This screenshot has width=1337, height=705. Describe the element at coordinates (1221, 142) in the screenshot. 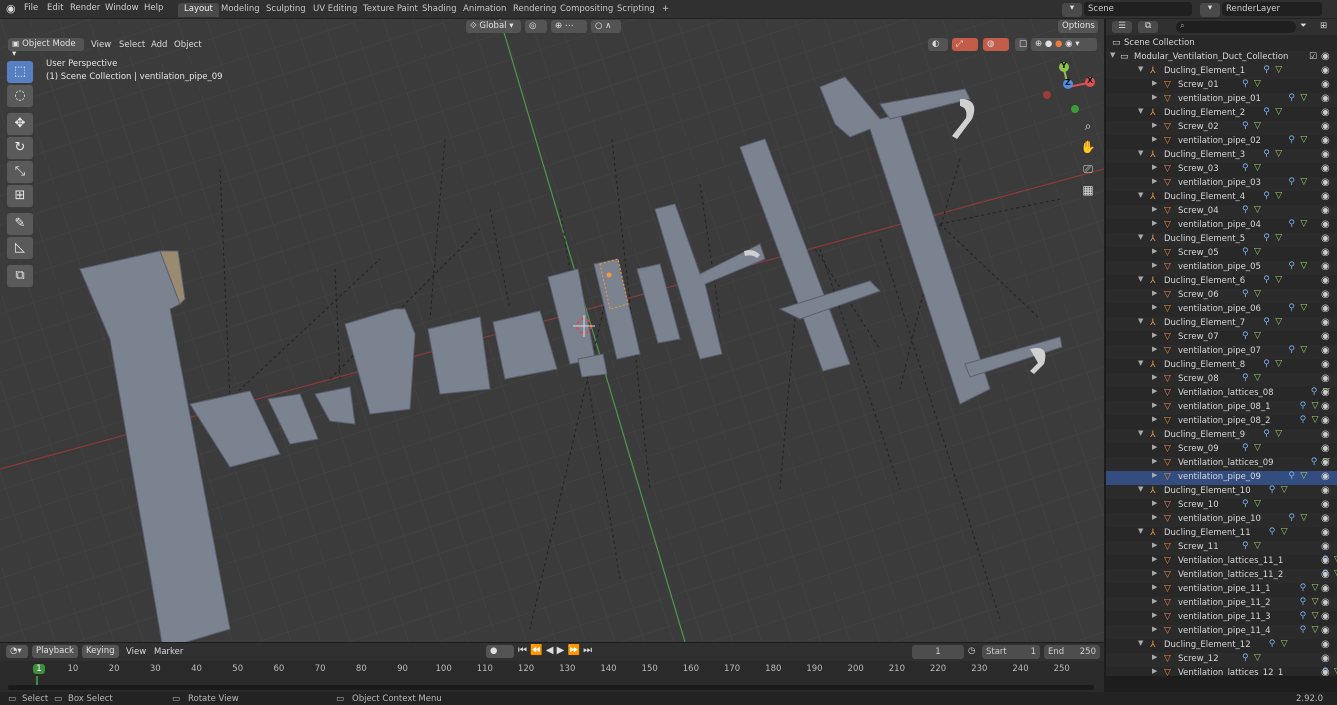

I see `outliner-mesh-row: ▶ ▽ ventilation_pipe_02 ⚲ ▽ ◉` at that location.